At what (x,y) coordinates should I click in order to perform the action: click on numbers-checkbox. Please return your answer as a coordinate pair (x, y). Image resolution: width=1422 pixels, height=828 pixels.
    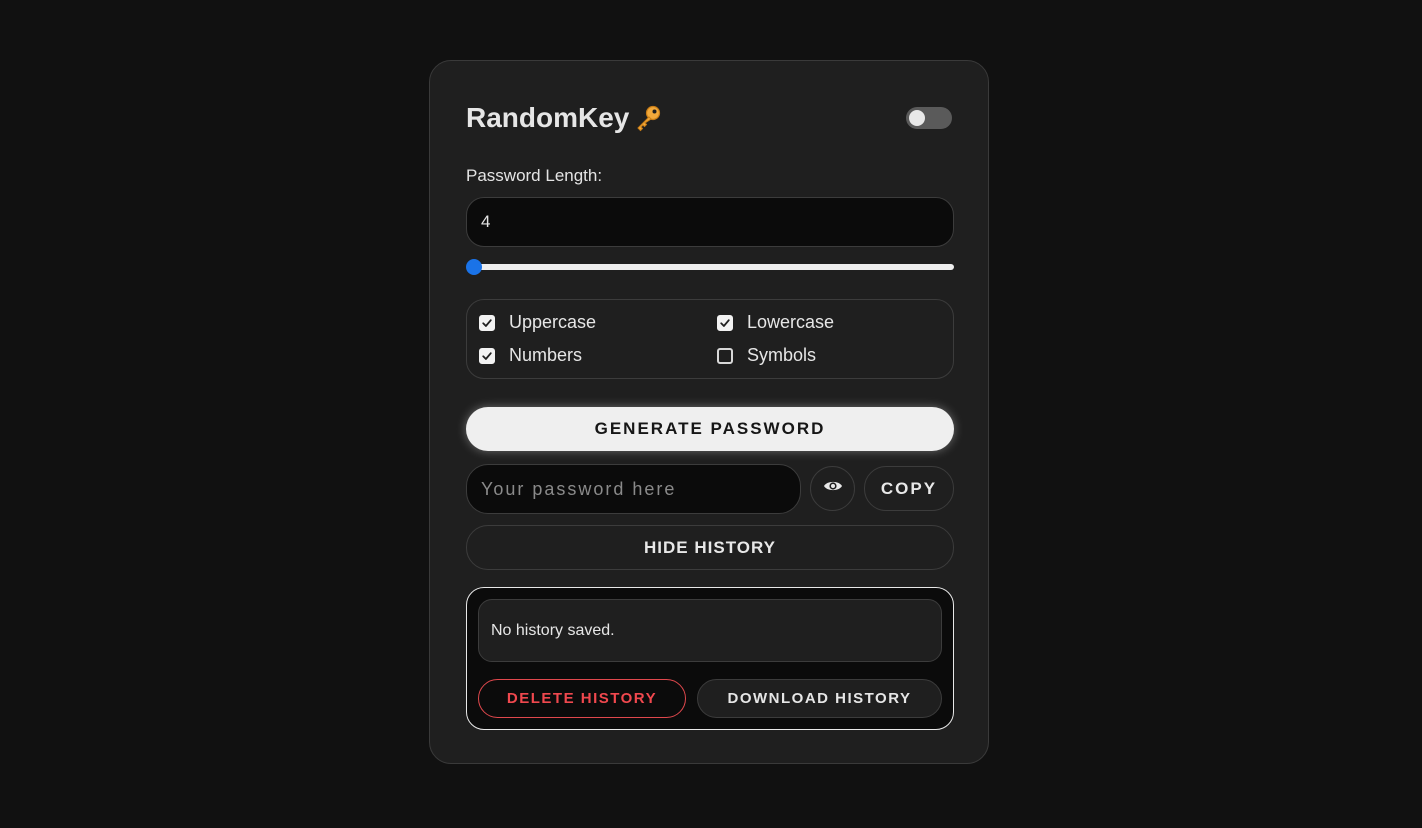
    Looking at the image, I should click on (487, 355).